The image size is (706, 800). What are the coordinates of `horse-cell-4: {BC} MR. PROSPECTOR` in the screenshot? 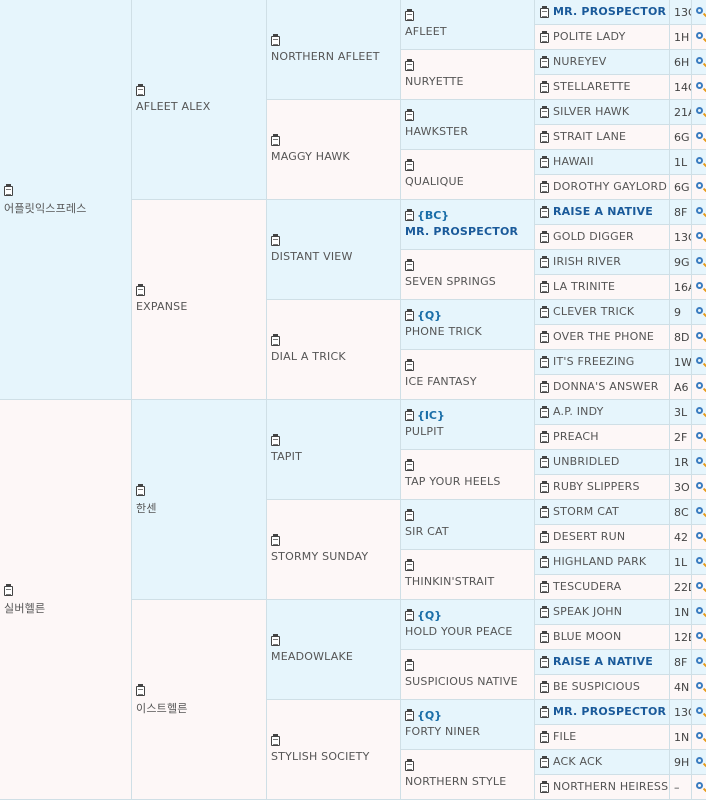 It's located at (468, 225).